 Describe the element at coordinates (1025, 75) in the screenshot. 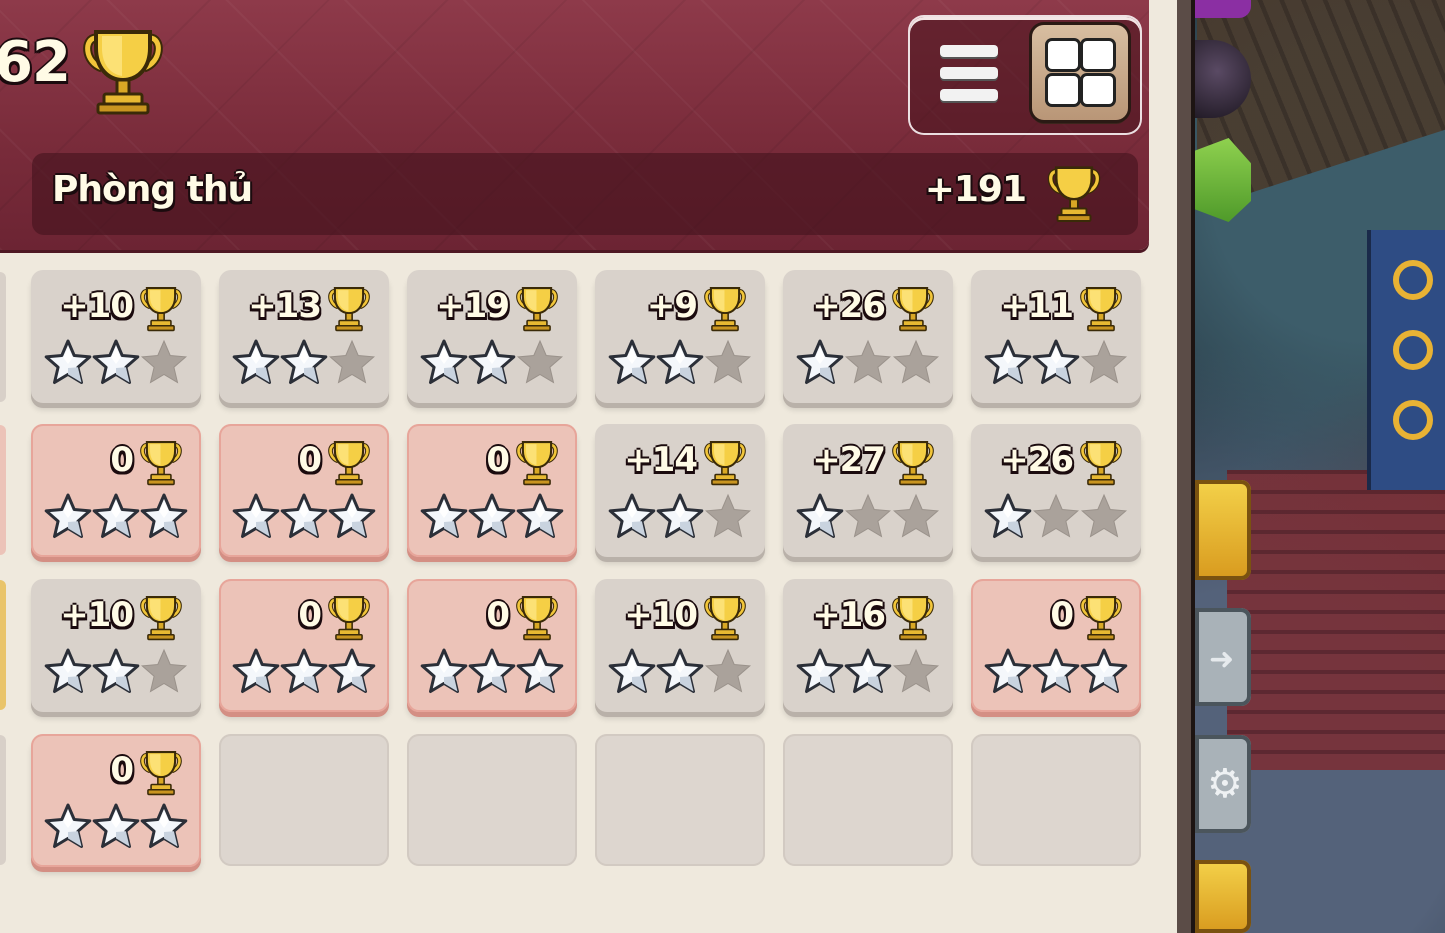

I see `view-toggle-group` at that location.